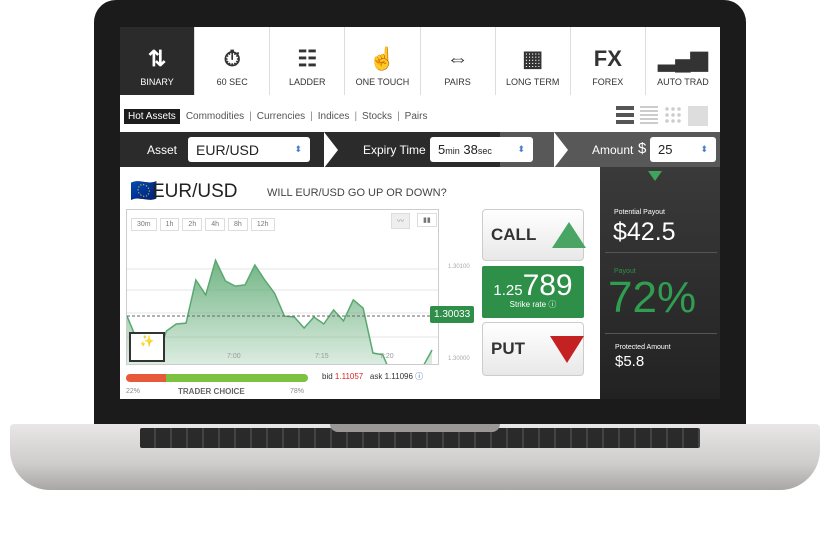 This screenshot has width=830, height=546. What do you see at coordinates (533, 349) in the screenshot?
I see `put-button: PUT` at bounding box center [533, 349].